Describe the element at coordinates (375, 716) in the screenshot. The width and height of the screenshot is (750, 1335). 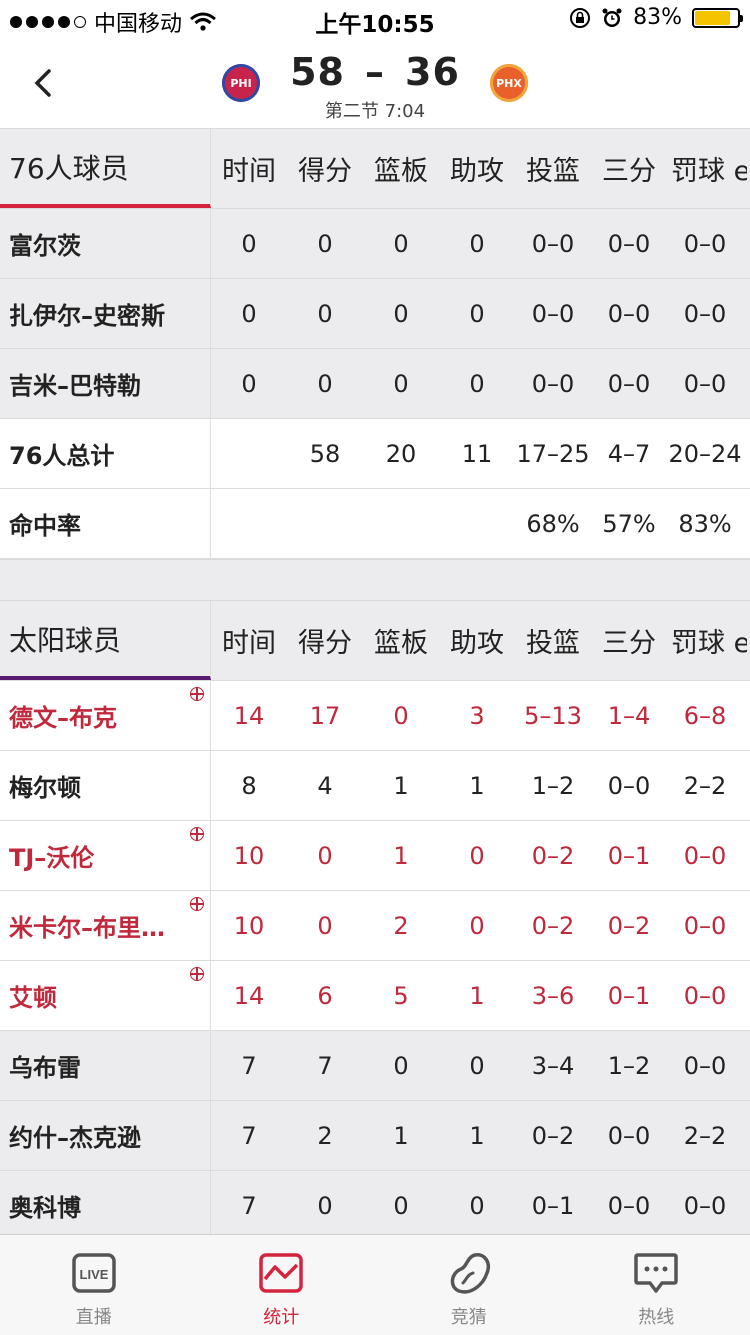
I see `table-row: 德文–布克1417035–131–46–8` at that location.